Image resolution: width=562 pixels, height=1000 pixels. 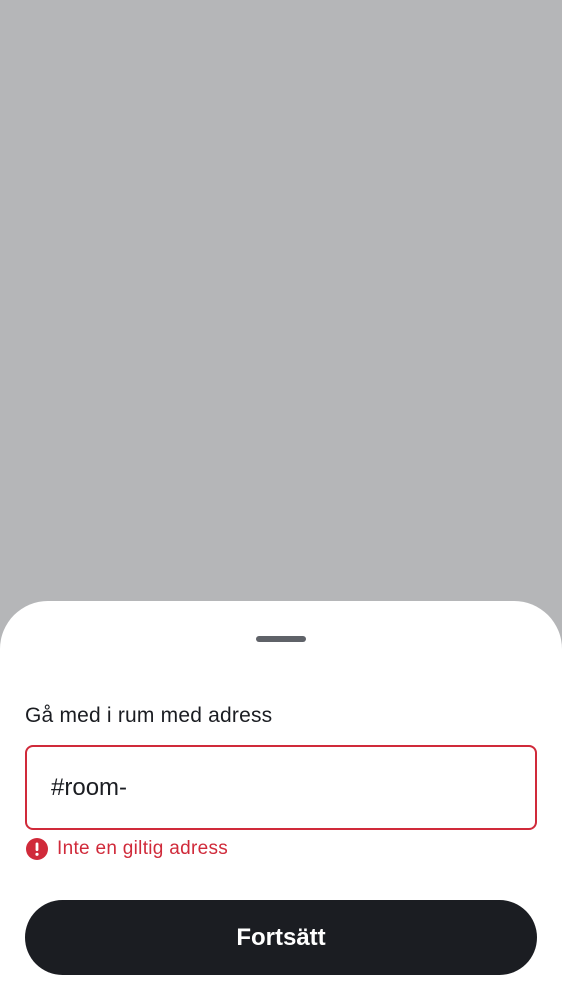 I want to click on sheet-drag-handle, so click(x=281, y=639).